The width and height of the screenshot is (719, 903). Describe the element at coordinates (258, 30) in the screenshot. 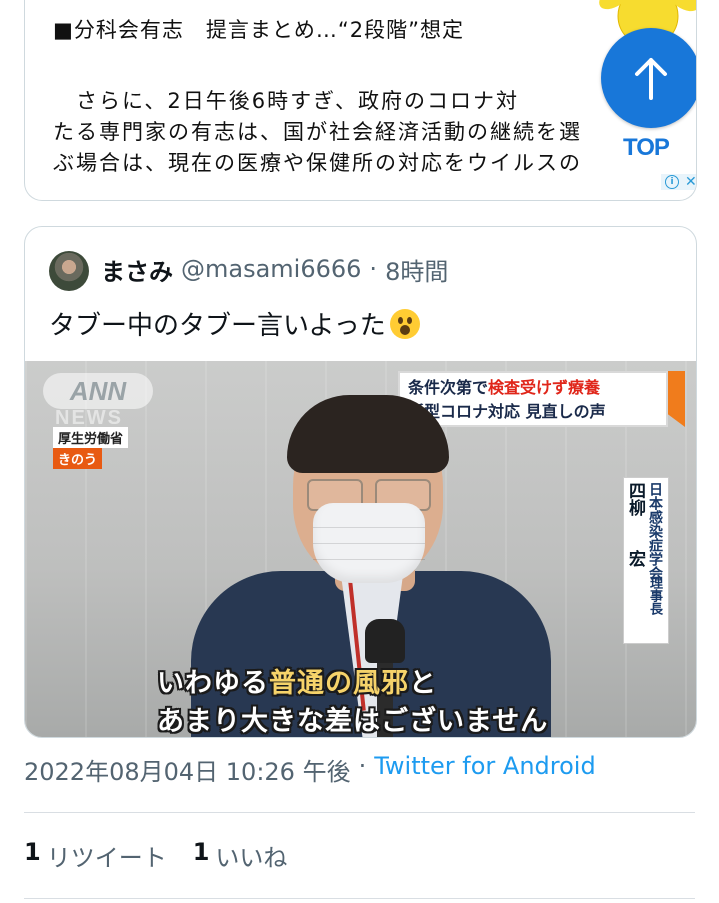

I see `article-heading: ■分科会有志 提言まとめ…“2段階”想定` at that location.